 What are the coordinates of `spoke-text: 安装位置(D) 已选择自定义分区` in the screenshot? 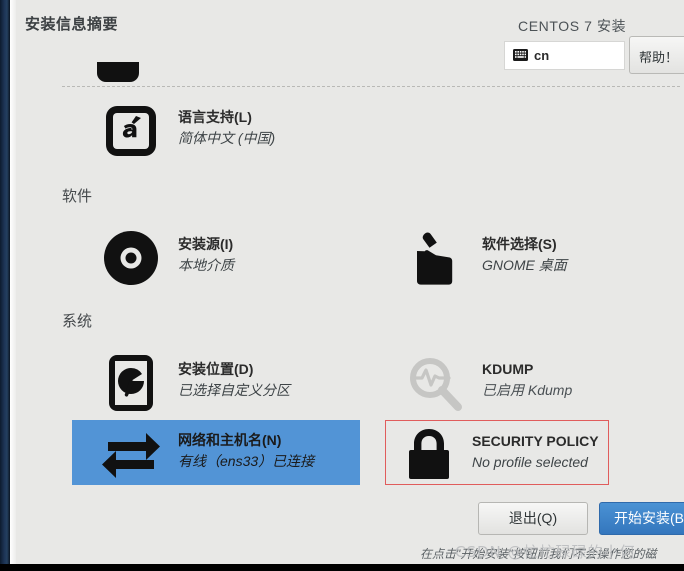 It's located at (234, 380).